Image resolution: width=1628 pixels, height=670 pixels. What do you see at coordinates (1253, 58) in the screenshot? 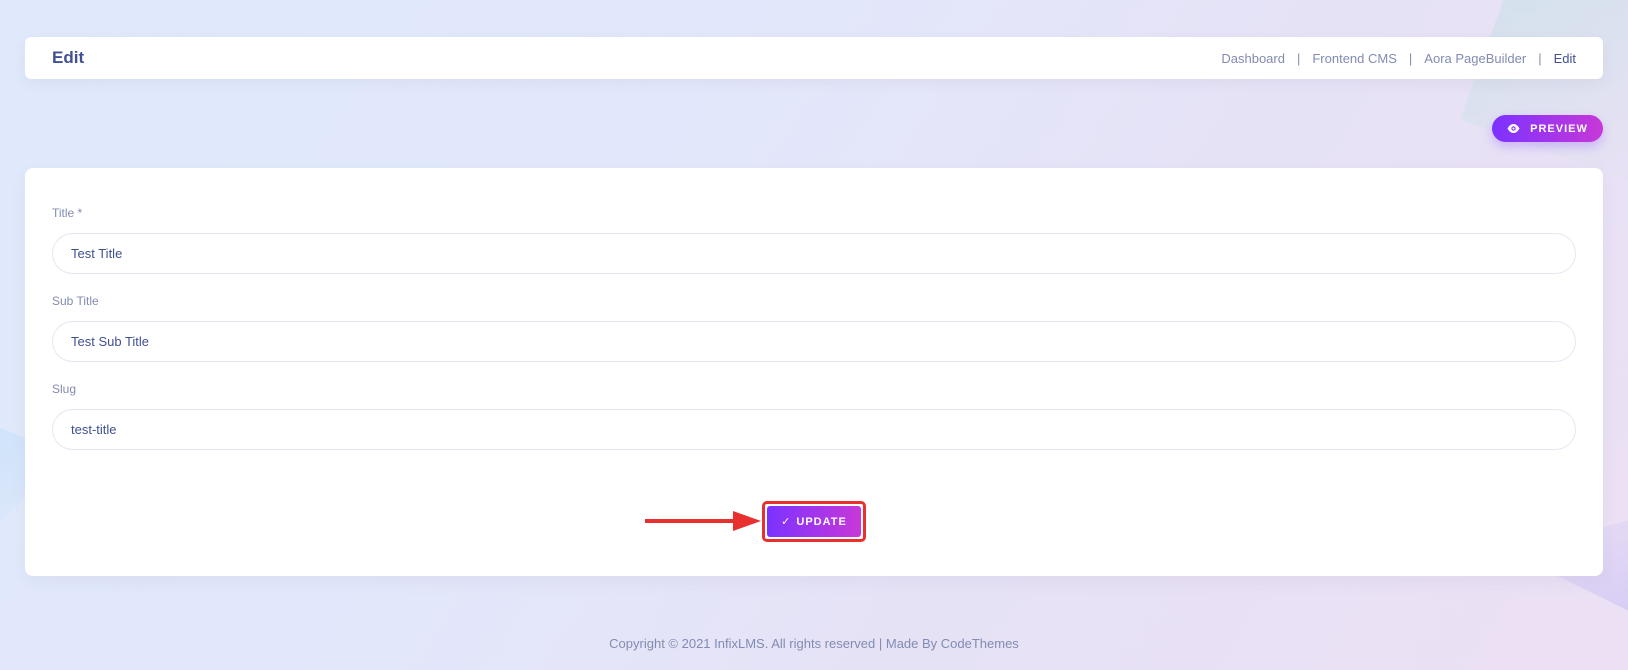
I see `breadcrumb-dashboard: Dashboard` at bounding box center [1253, 58].